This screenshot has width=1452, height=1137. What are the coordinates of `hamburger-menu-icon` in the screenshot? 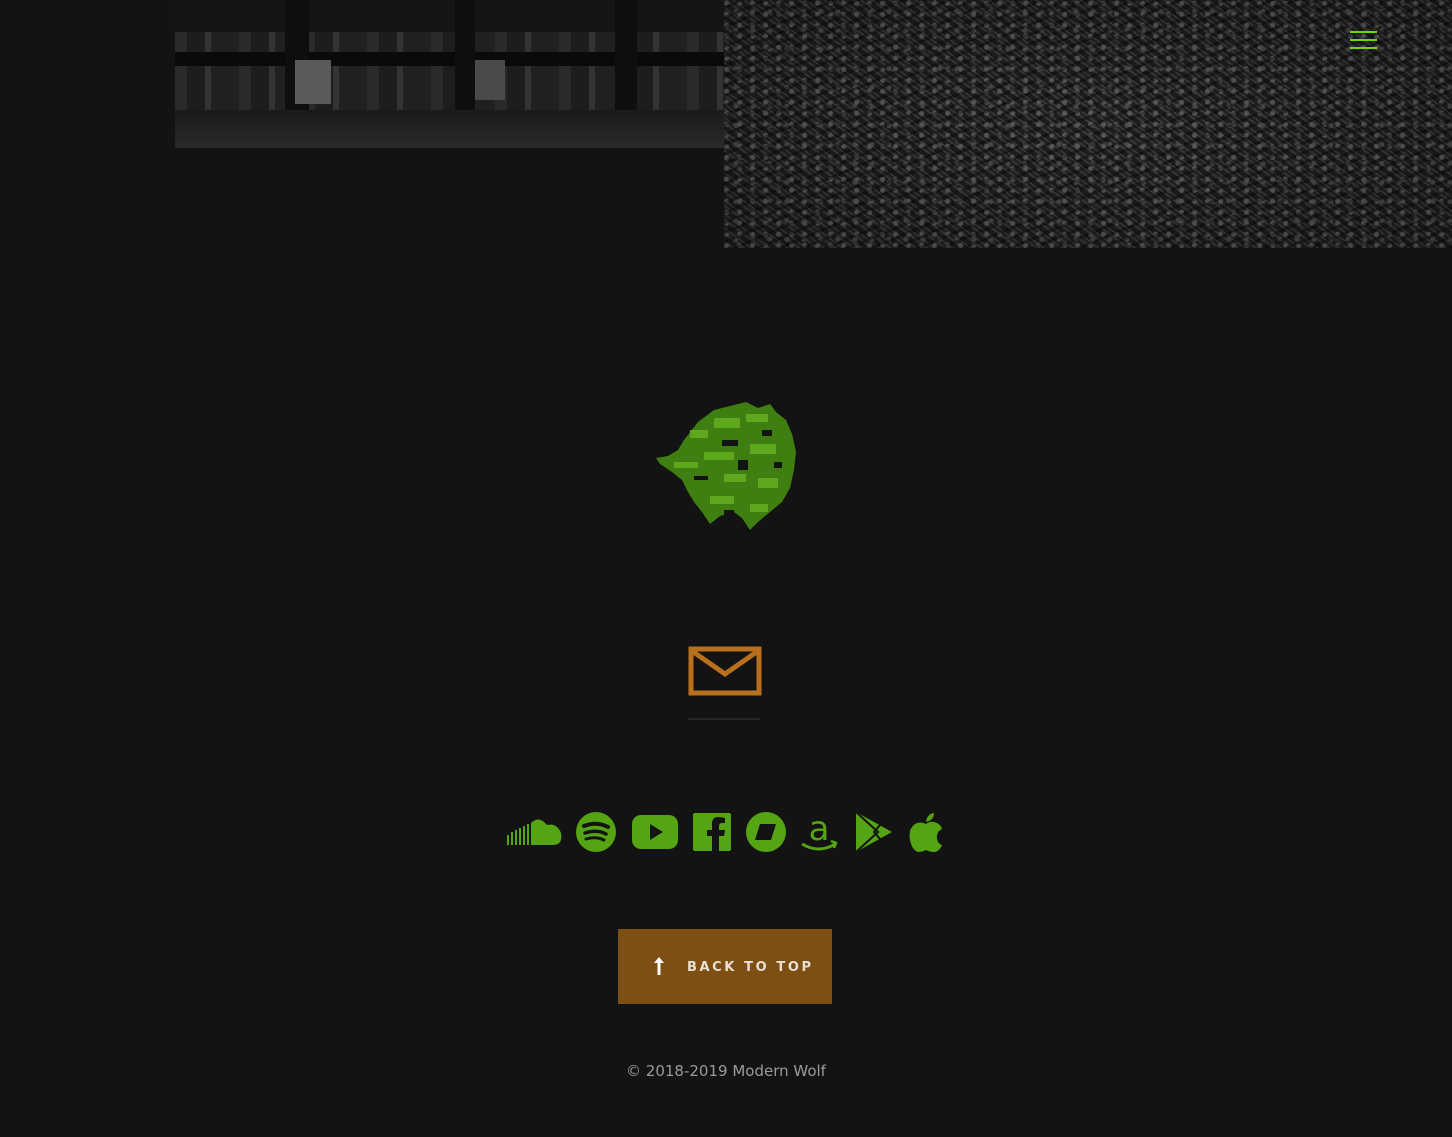 It's located at (1364, 40).